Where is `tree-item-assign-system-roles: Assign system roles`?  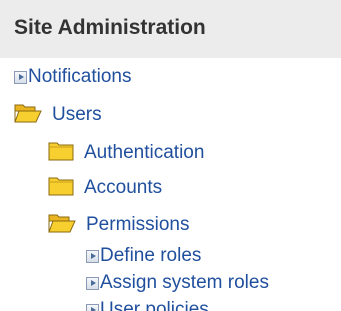
tree-item-assign-system-roles: Assign system roles is located at coordinates (177, 283).